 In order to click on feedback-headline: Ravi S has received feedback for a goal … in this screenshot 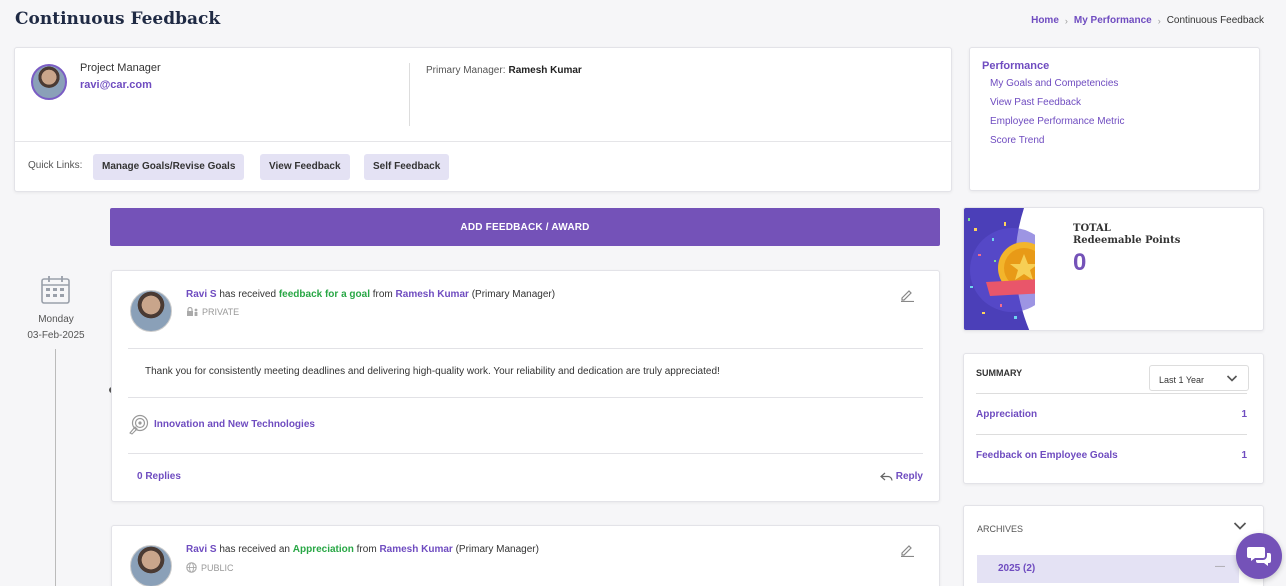, I will do `click(370, 294)`.